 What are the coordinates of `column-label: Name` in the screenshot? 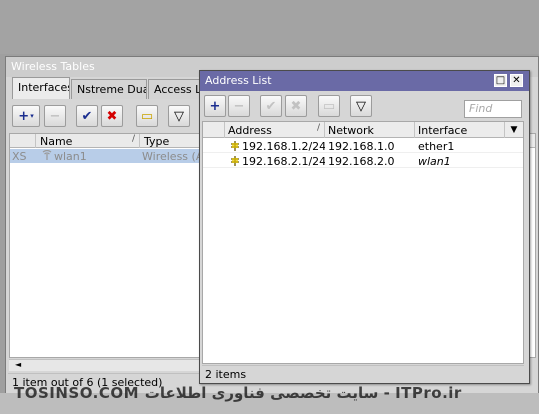 It's located at (56, 141).